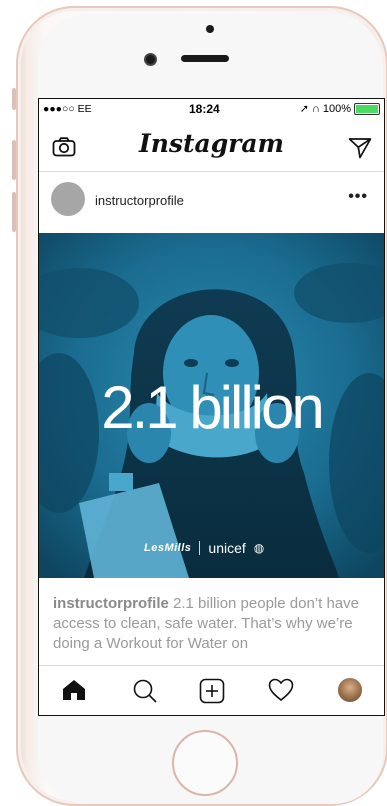  What do you see at coordinates (14, 160) in the screenshot?
I see `volume-up-button` at bounding box center [14, 160].